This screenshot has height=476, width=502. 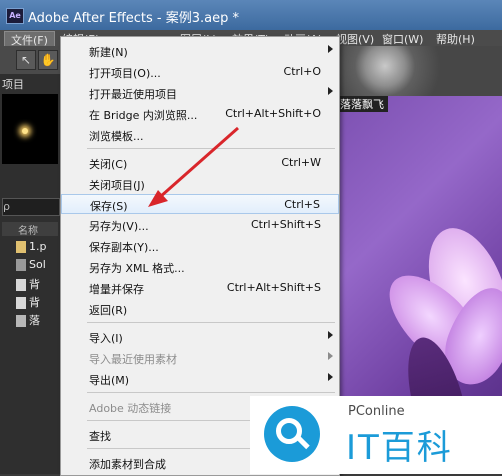 What do you see at coordinates (376, 411) in the screenshot?
I see `watermark-brand: PConline` at bounding box center [376, 411].